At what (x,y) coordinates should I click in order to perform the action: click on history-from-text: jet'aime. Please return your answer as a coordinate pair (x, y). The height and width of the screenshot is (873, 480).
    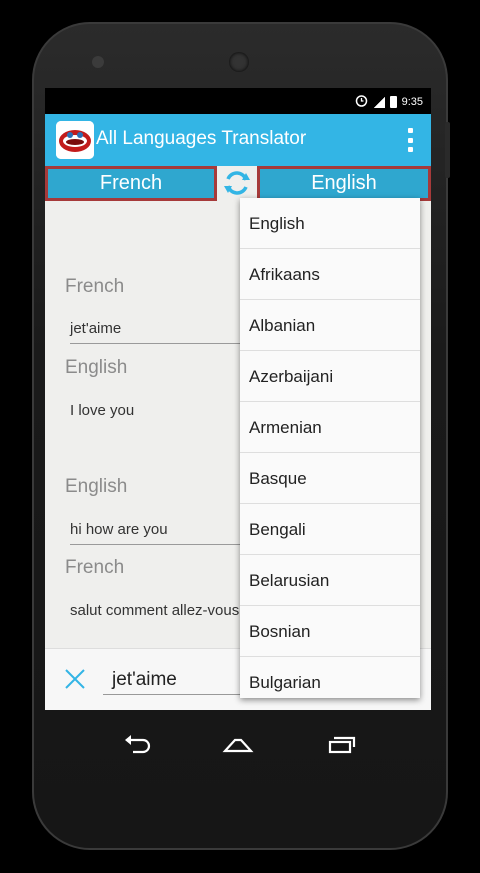
    Looking at the image, I should click on (95, 328).